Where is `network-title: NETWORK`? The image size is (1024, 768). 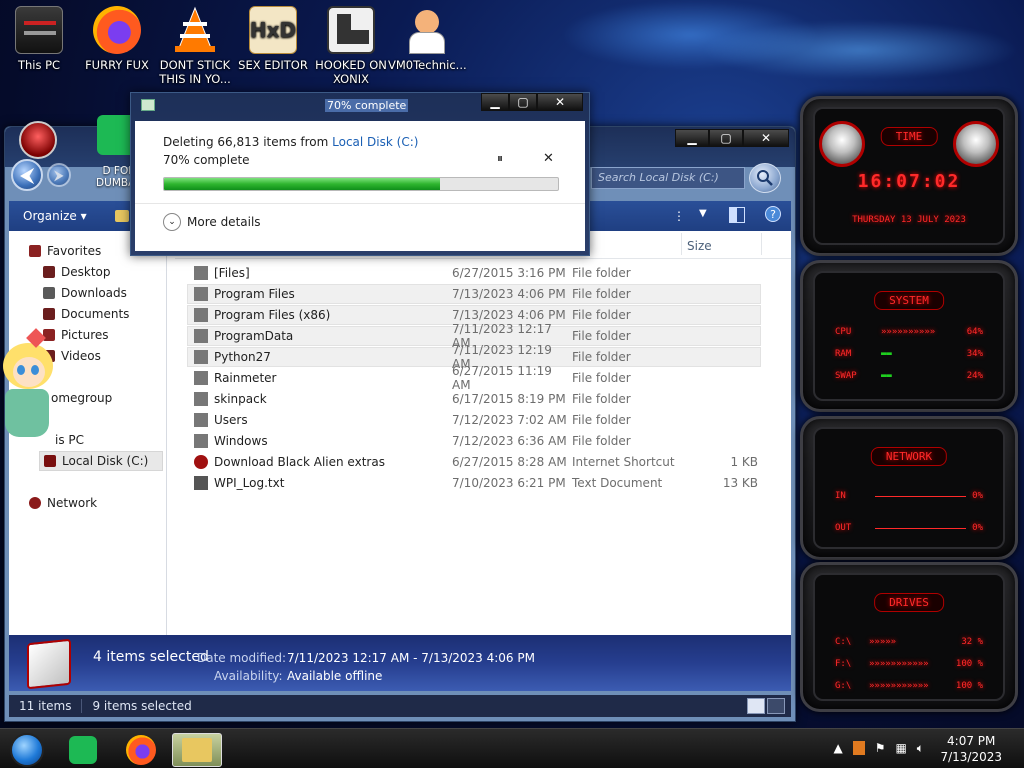 network-title: NETWORK is located at coordinates (909, 456).